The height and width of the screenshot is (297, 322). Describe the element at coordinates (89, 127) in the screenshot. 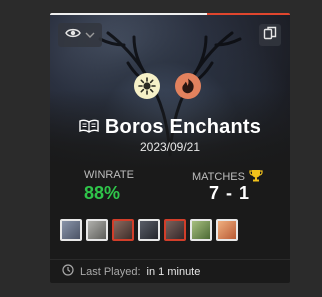

I see `book-icon` at that location.